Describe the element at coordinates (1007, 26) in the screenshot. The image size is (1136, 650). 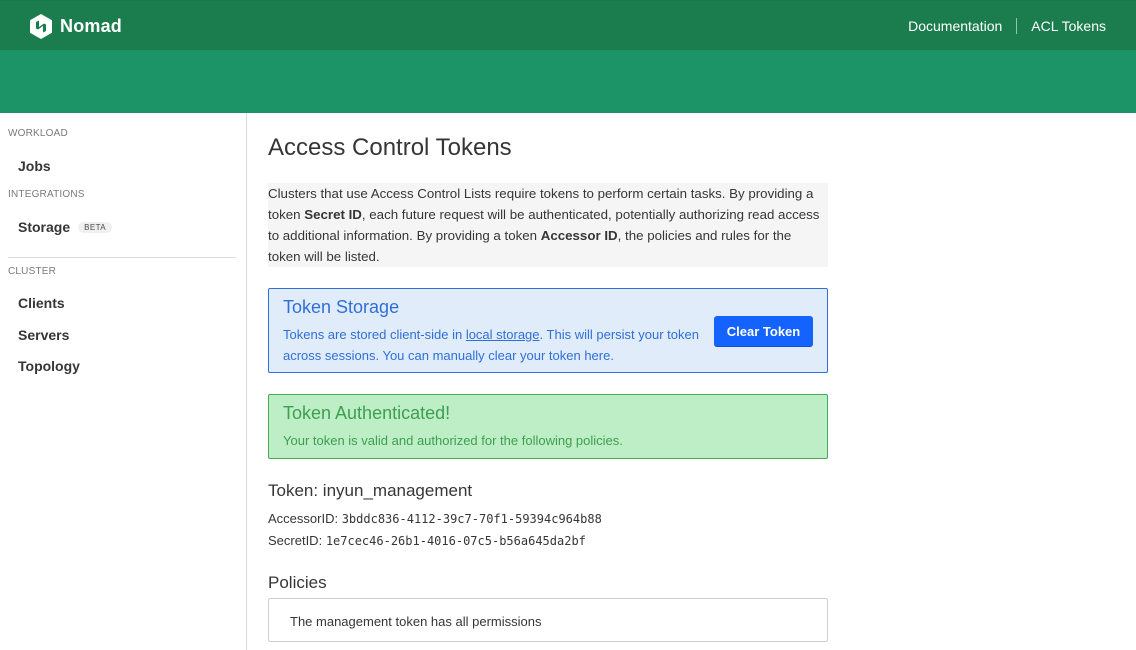
I see `top-nav-links: Documentation ACL Tokens` at that location.